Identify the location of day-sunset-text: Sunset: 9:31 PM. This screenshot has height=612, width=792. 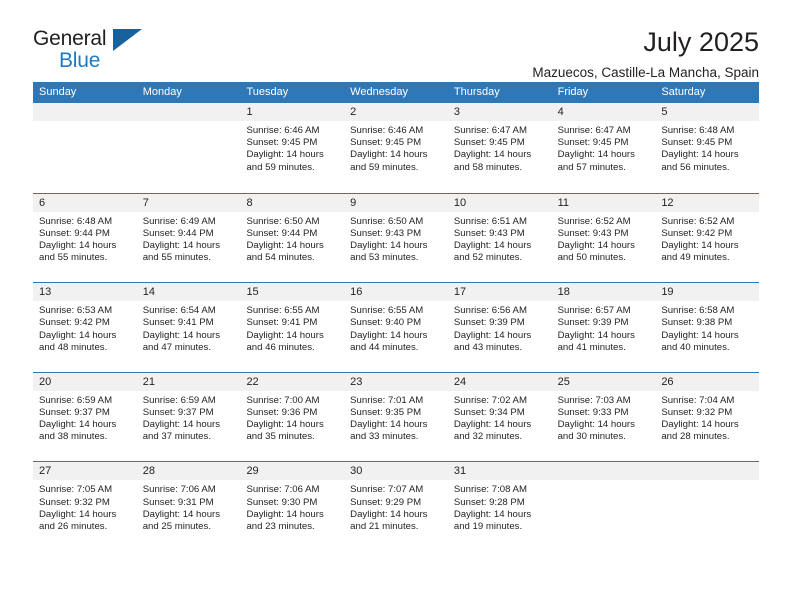
(178, 502).